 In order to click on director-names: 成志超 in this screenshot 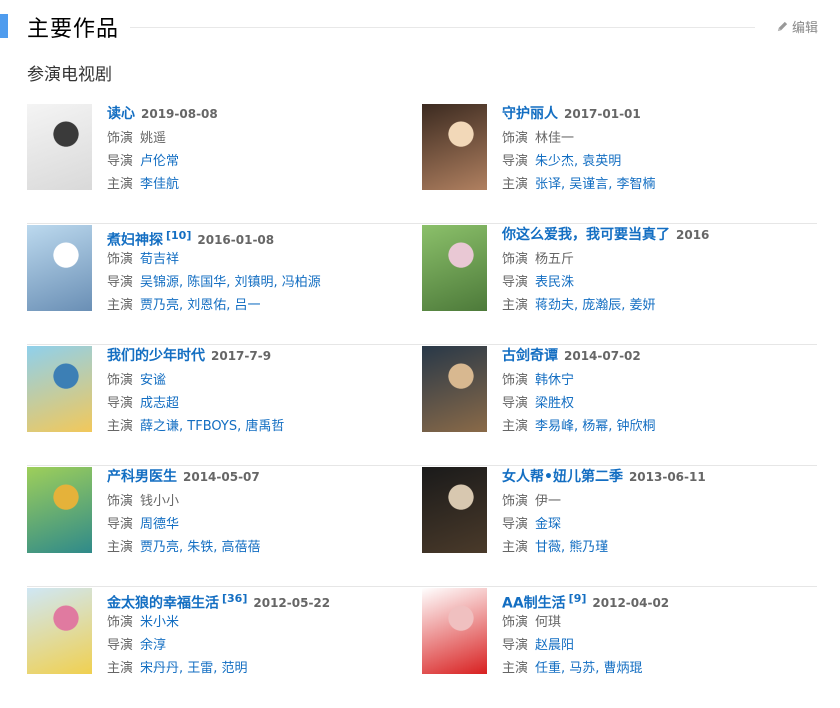, I will do `click(159, 403)`.